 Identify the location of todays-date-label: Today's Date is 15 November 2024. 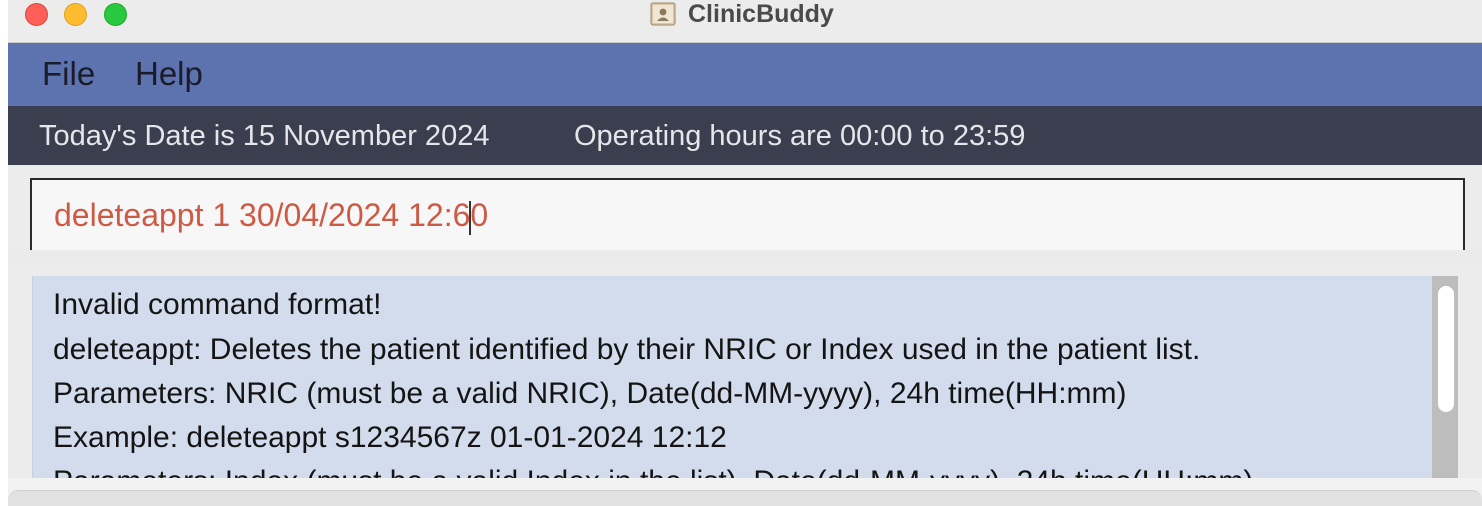
(264, 136).